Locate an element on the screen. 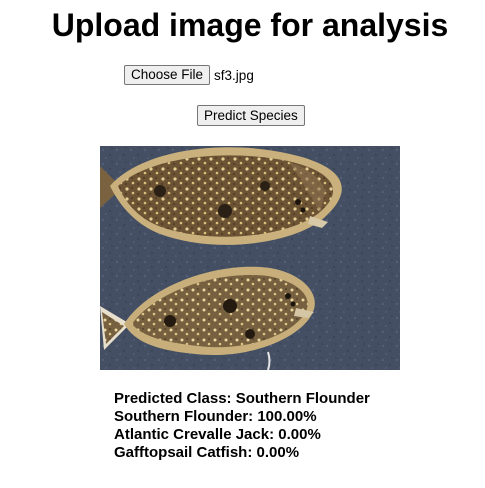 The image size is (485, 488). selected-file-name: sf3.jpg is located at coordinates (234, 75).